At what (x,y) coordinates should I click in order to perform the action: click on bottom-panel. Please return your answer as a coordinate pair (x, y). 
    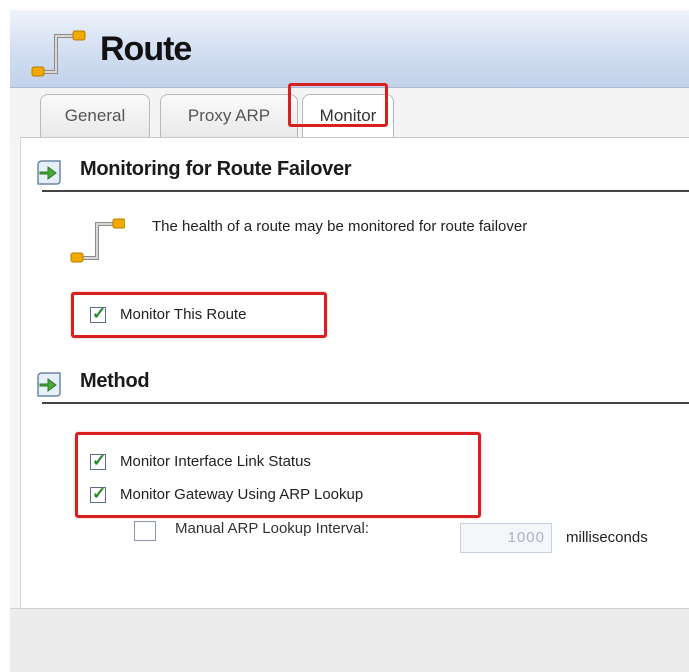
    Looking at the image, I should click on (349, 640).